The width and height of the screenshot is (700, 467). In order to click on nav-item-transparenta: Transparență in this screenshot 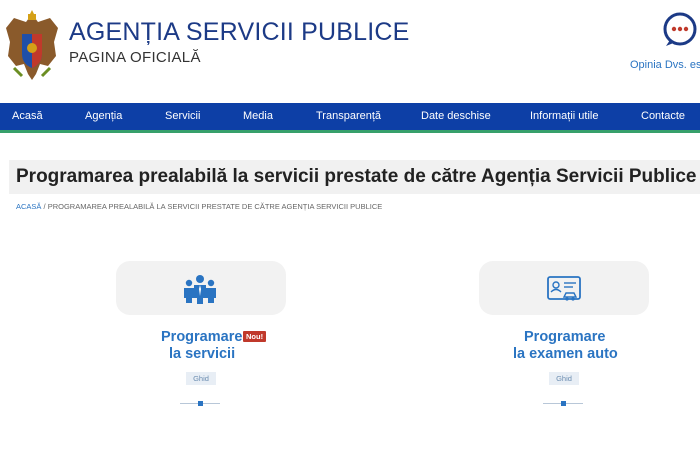, I will do `click(348, 116)`.